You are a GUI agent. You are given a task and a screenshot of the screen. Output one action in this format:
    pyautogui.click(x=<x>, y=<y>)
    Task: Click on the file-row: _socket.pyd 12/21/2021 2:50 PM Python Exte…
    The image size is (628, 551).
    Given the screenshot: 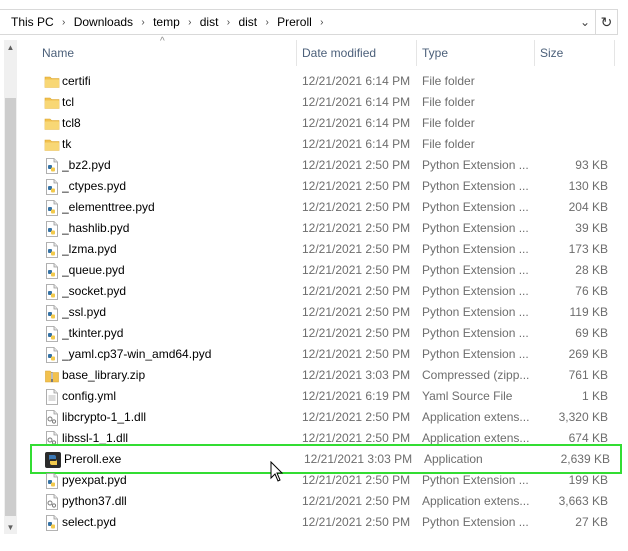 What is the action you would take?
    pyautogui.click(x=327, y=291)
    